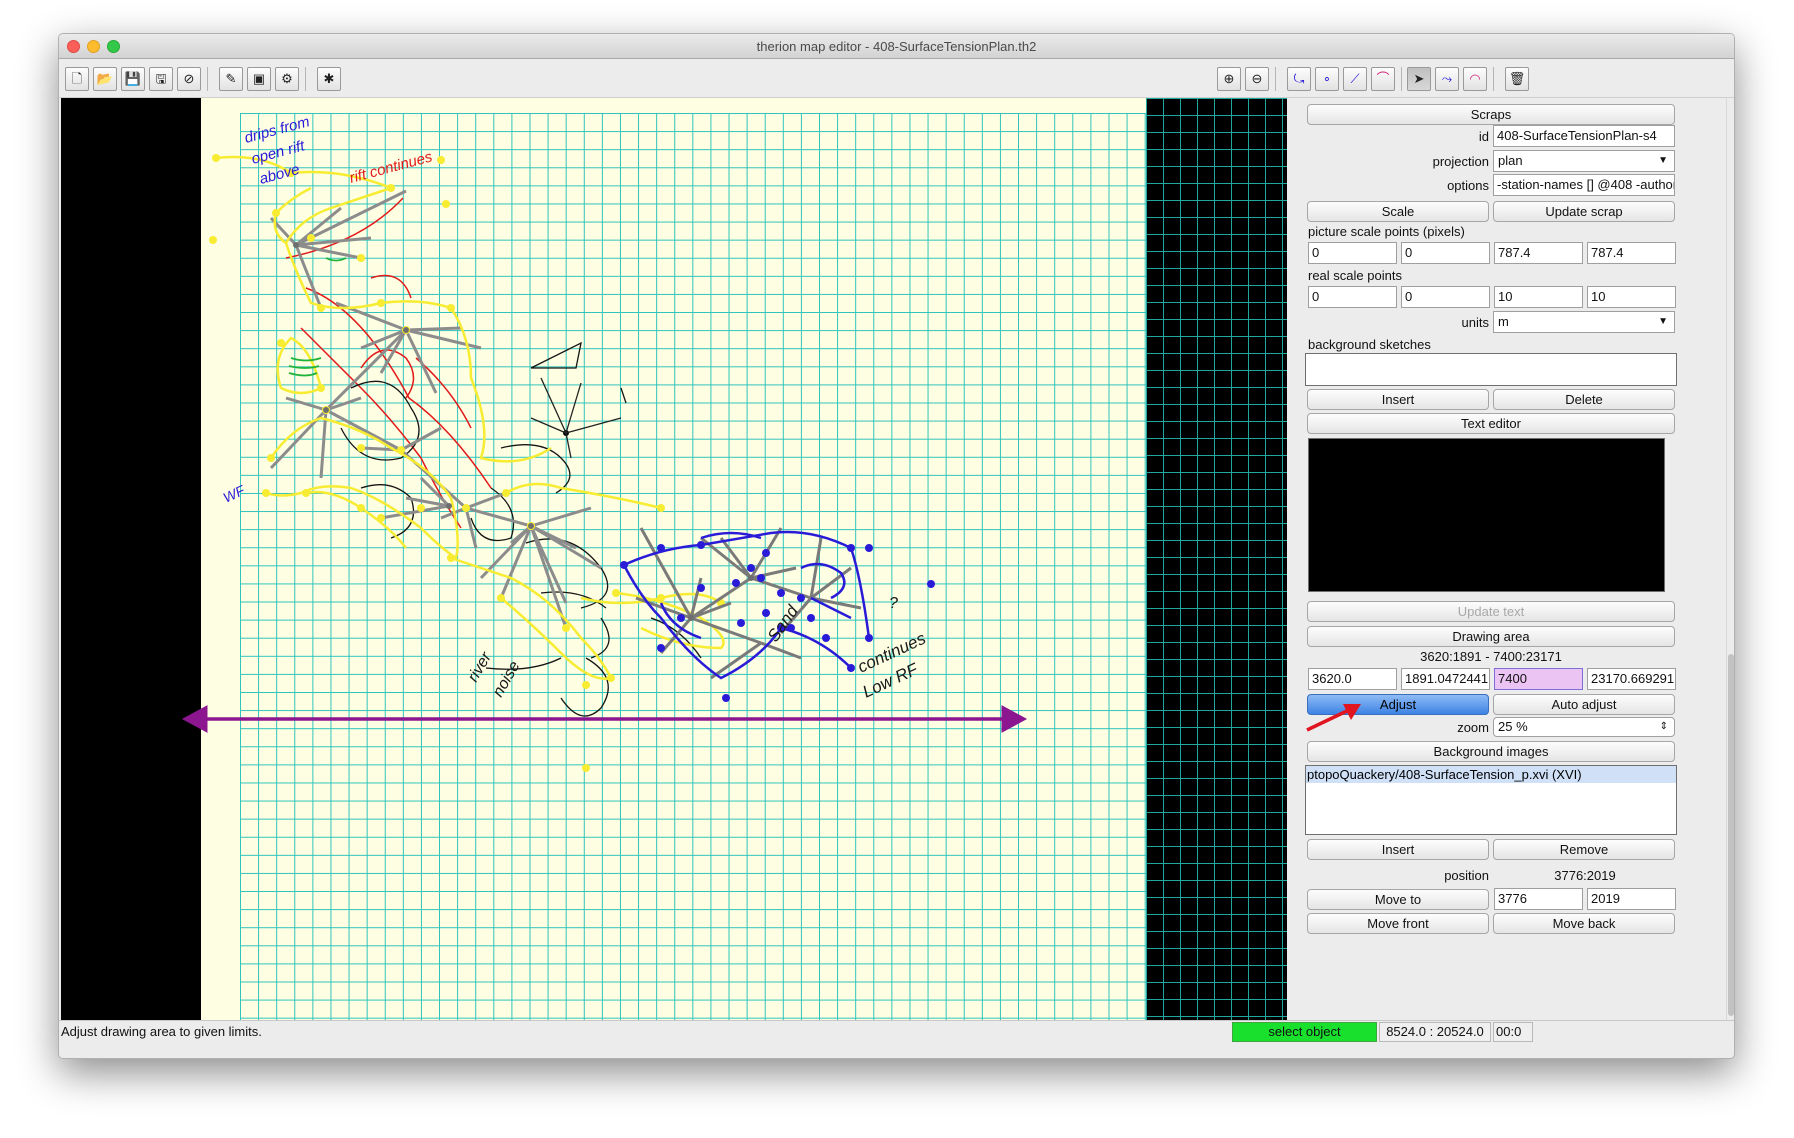  I want to click on zoom-in-button: ⊕, so click(1229, 79).